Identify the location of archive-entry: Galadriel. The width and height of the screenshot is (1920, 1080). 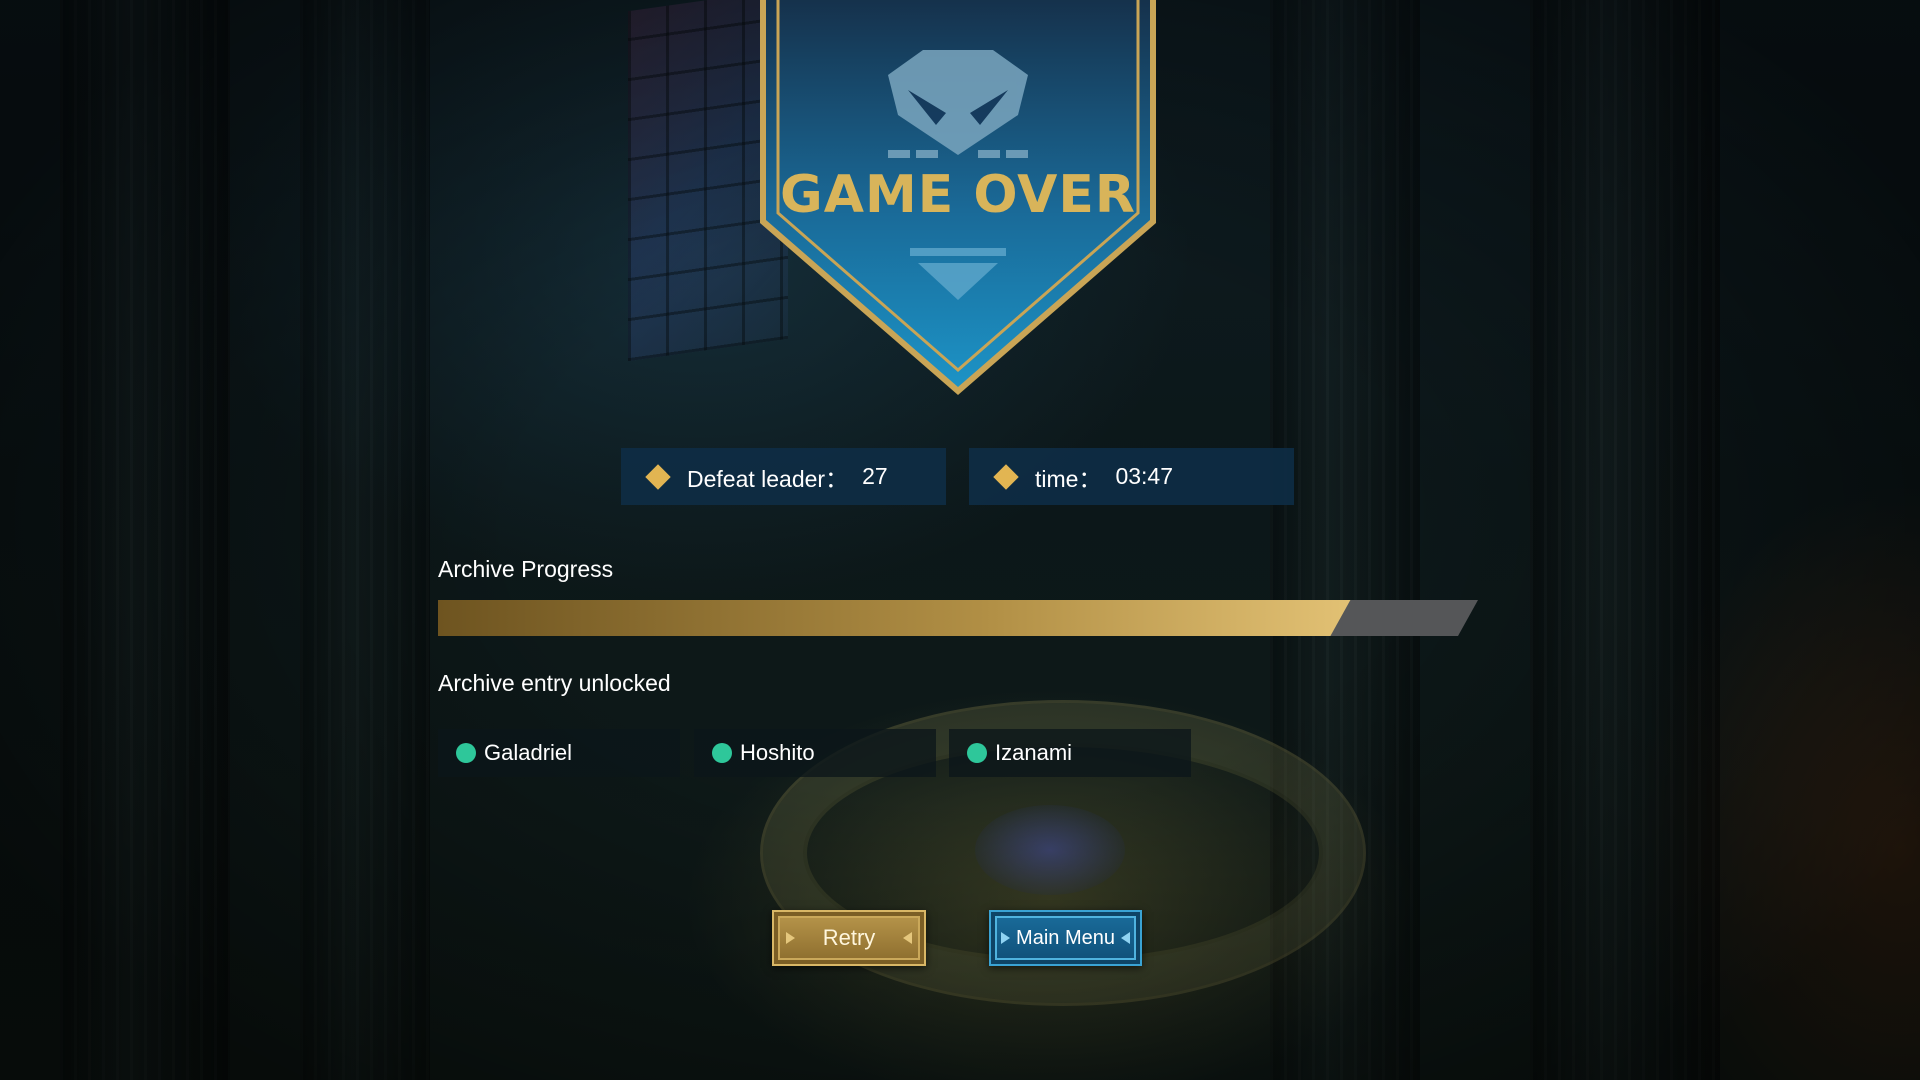
(559, 753).